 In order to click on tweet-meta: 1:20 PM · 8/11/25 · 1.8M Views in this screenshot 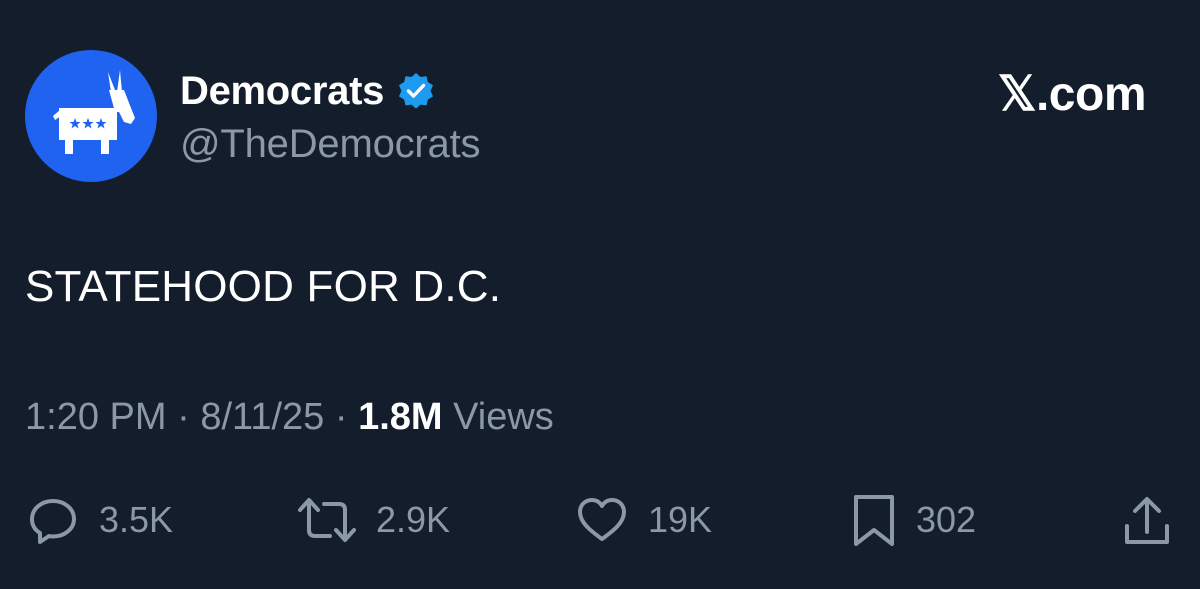, I will do `click(289, 417)`.